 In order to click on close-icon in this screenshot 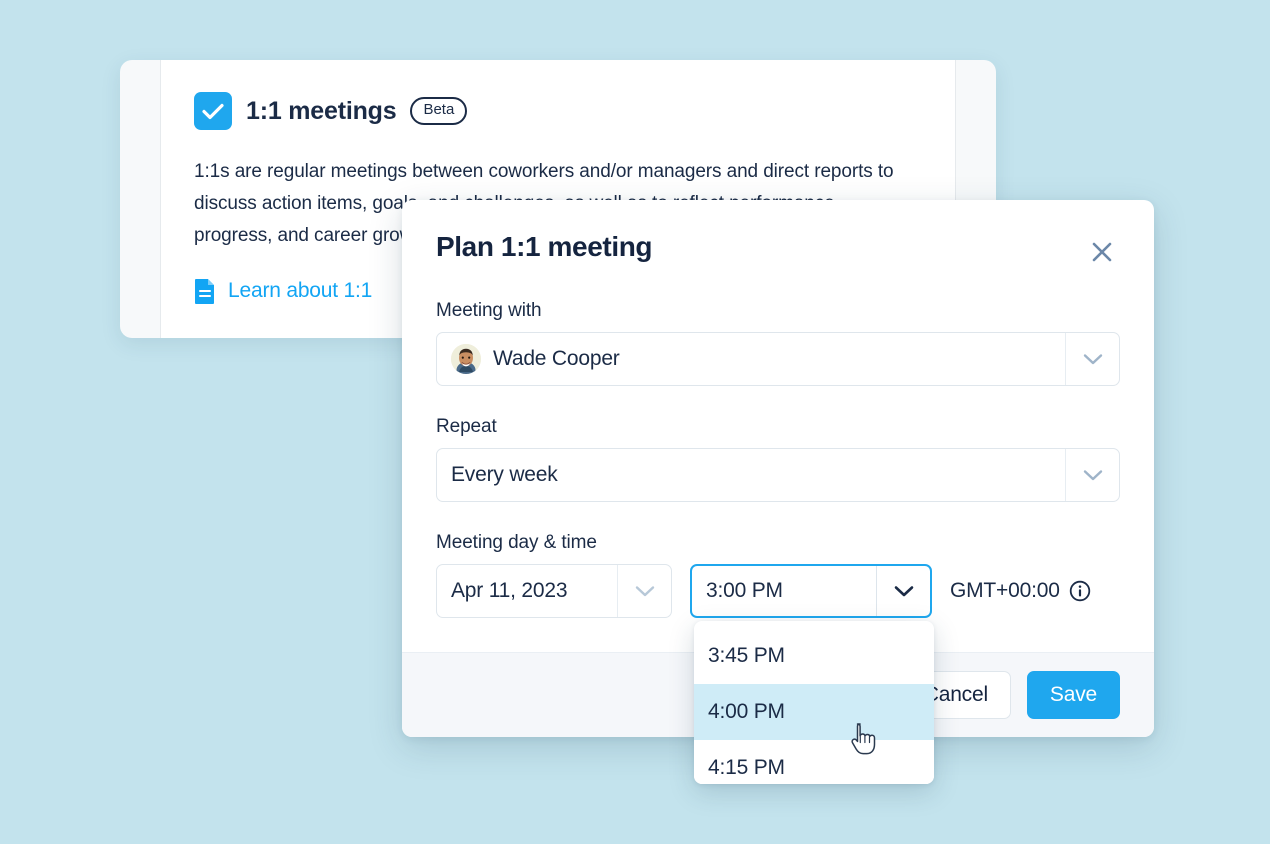, I will do `click(1102, 252)`.